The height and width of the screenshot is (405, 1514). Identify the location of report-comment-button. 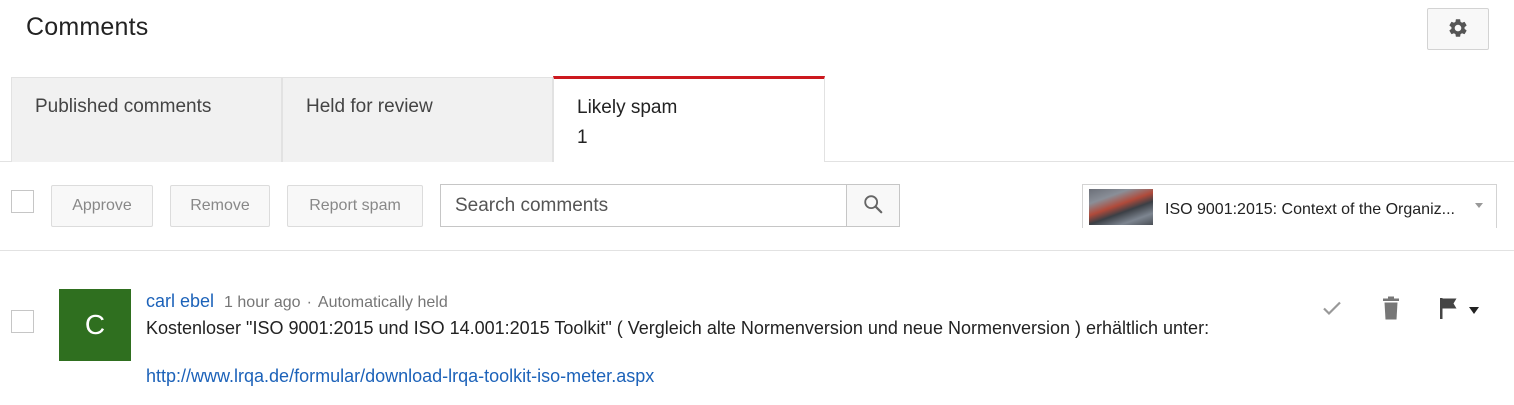
(1449, 310).